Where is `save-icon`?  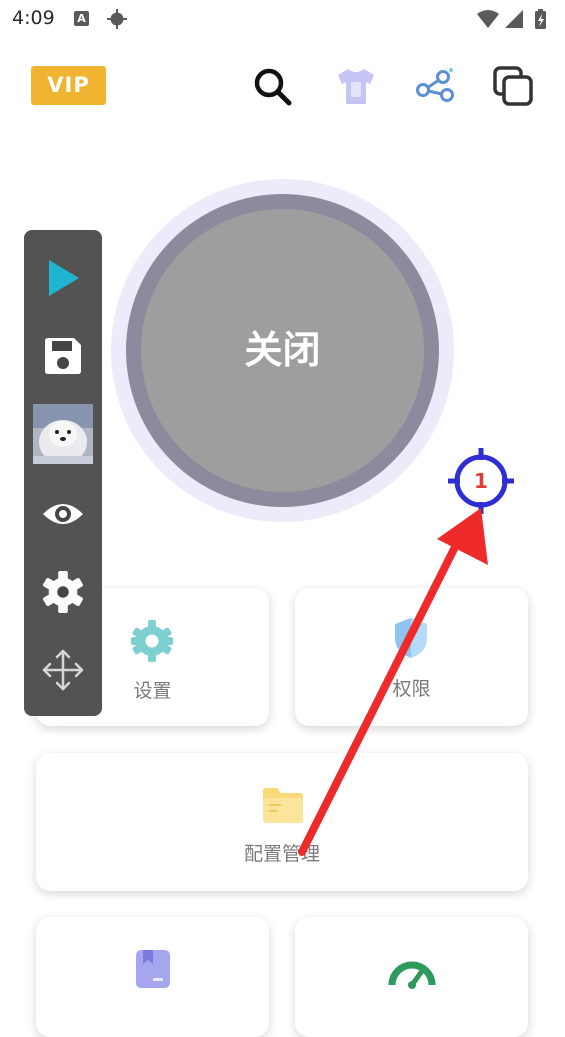 save-icon is located at coordinates (63, 356).